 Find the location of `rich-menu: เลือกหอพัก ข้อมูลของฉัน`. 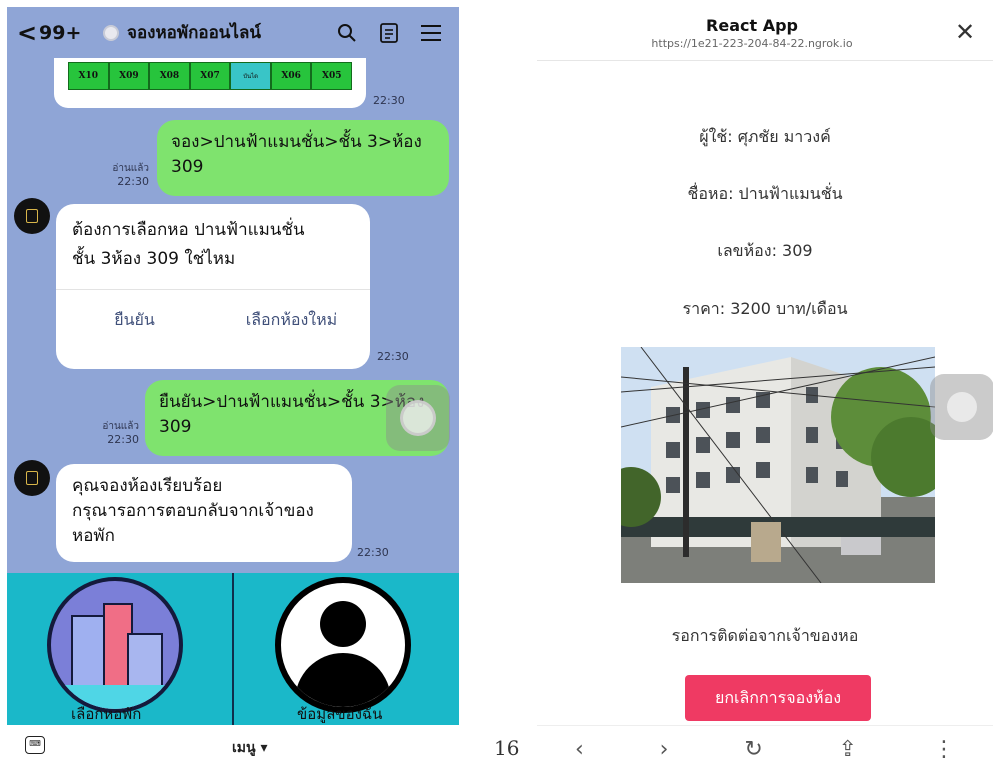

rich-menu: เลือกหอพัก ข้อมูลของฉัน is located at coordinates (233, 649).